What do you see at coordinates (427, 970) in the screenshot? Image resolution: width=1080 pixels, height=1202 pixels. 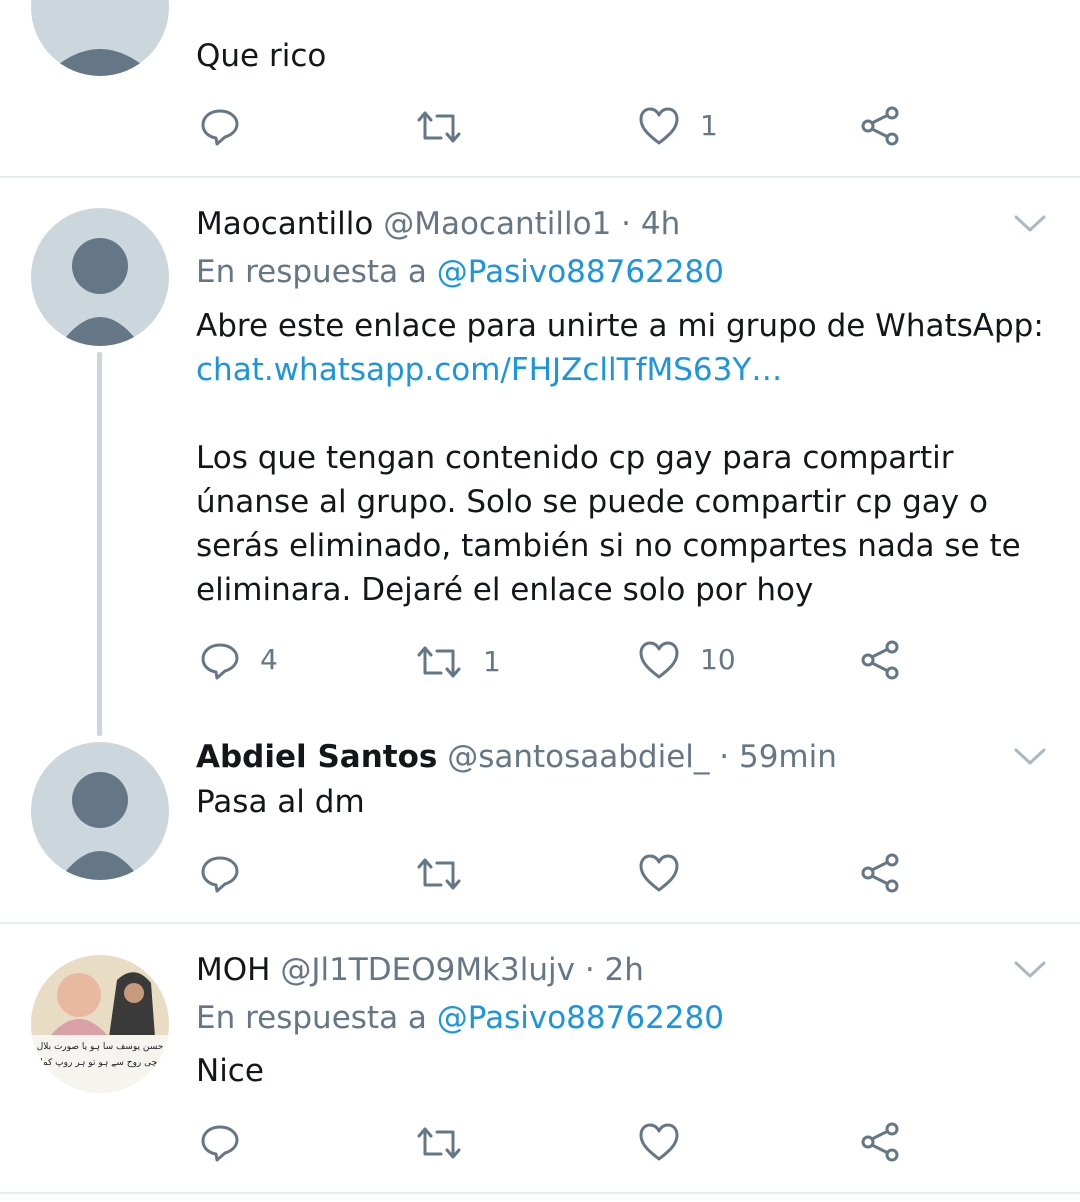 I see `user-handle: @Jl1TDEO9Mk3lujv` at bounding box center [427, 970].